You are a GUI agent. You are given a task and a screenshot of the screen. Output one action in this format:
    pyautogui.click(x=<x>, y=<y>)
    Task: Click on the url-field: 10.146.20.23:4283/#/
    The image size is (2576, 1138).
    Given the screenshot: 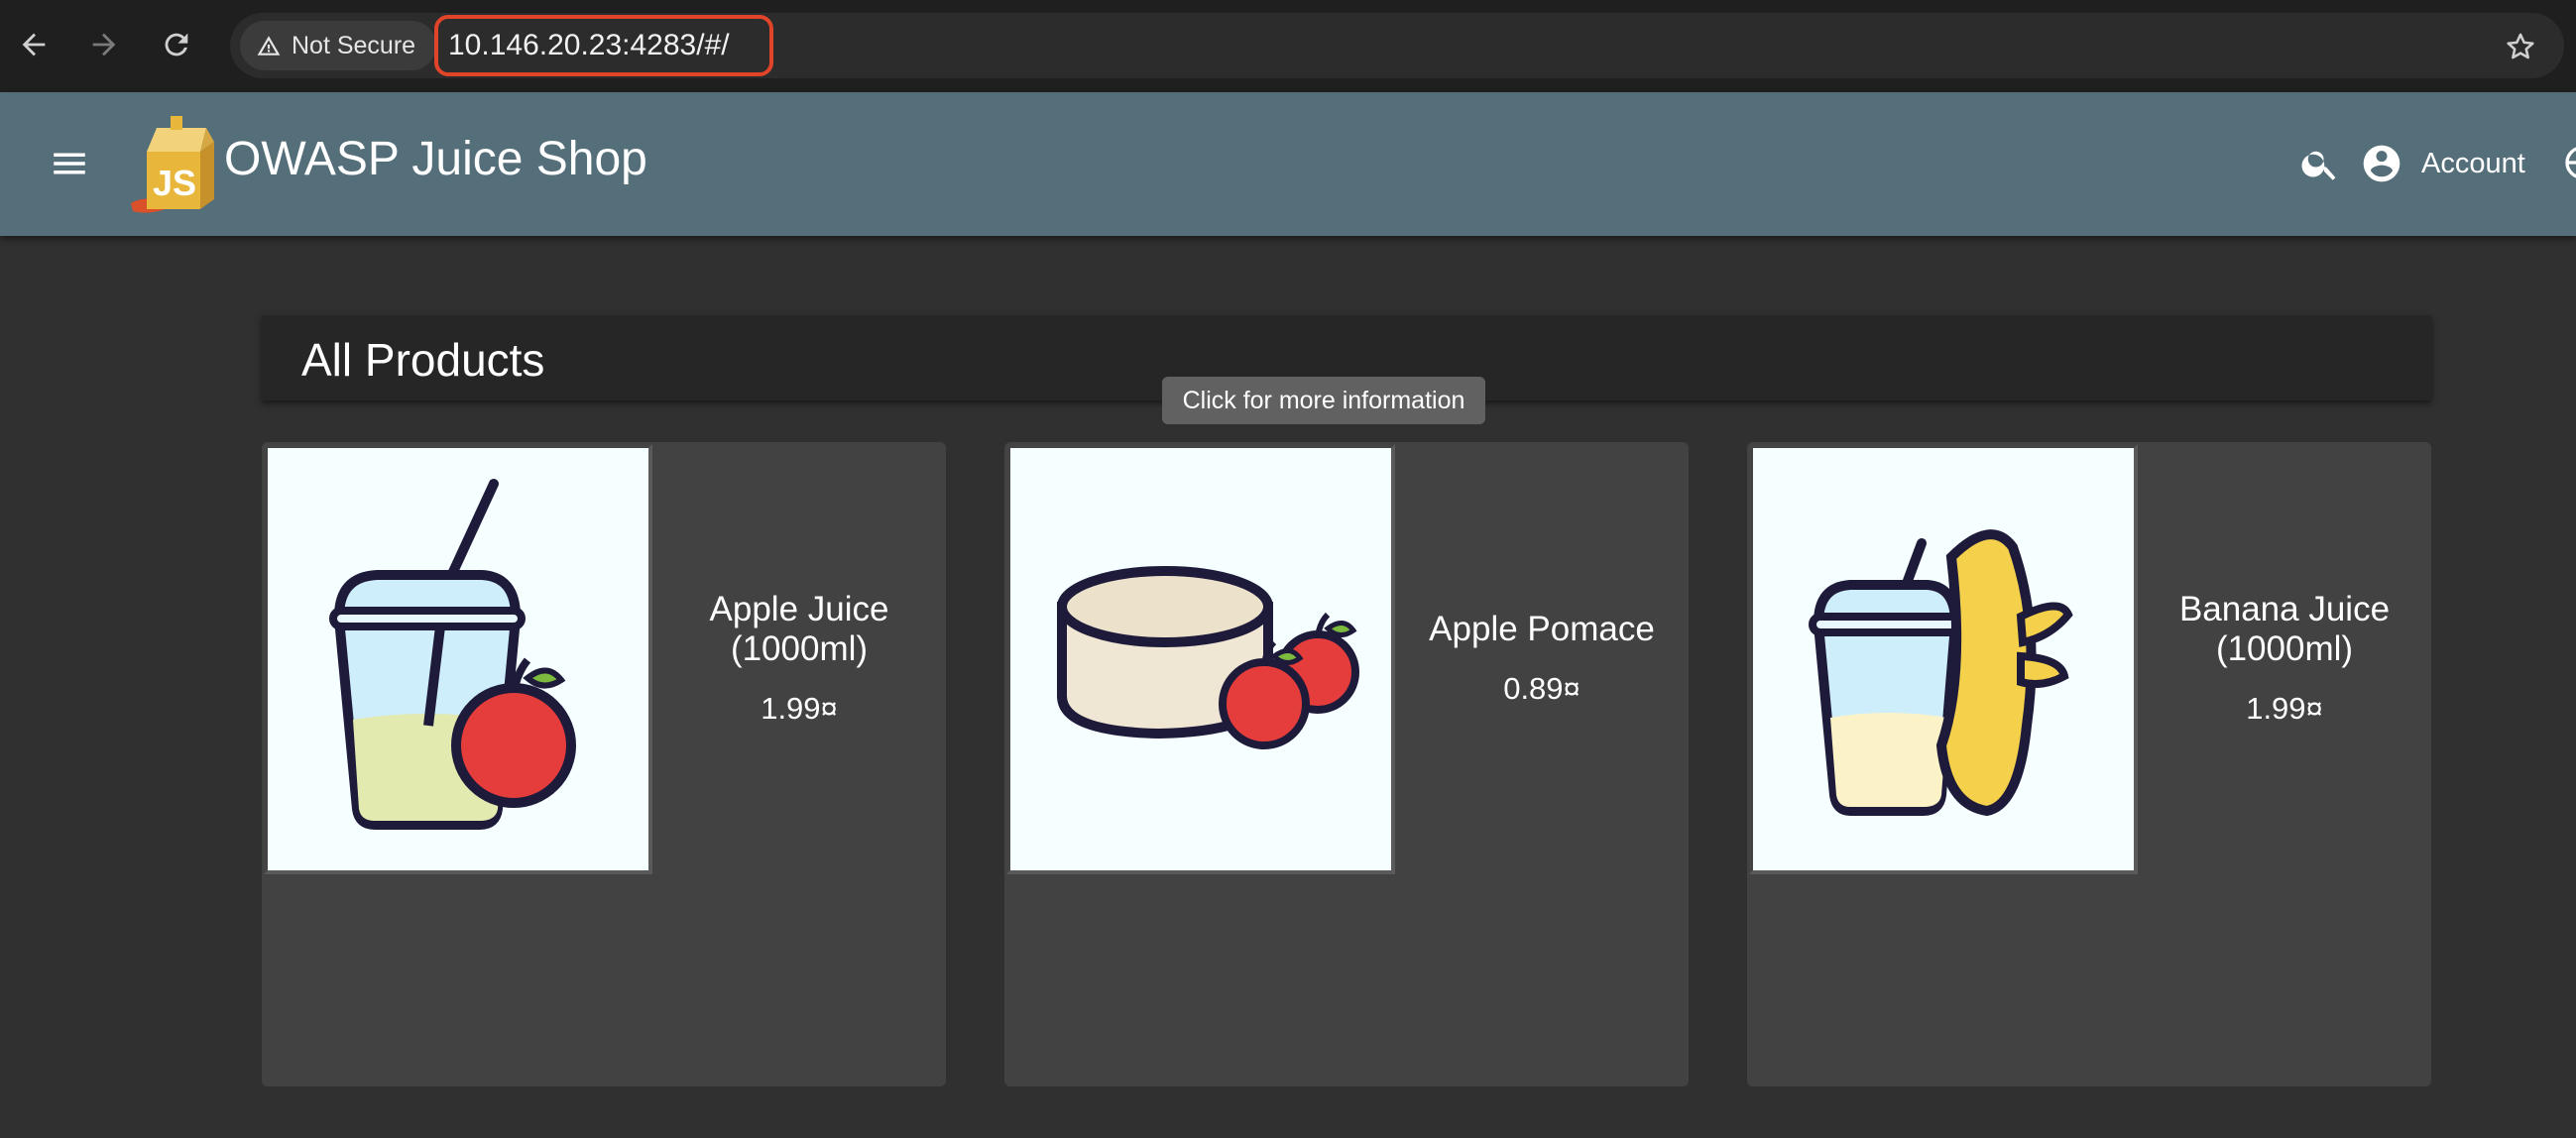 What is the action you would take?
    pyautogui.click(x=603, y=45)
    